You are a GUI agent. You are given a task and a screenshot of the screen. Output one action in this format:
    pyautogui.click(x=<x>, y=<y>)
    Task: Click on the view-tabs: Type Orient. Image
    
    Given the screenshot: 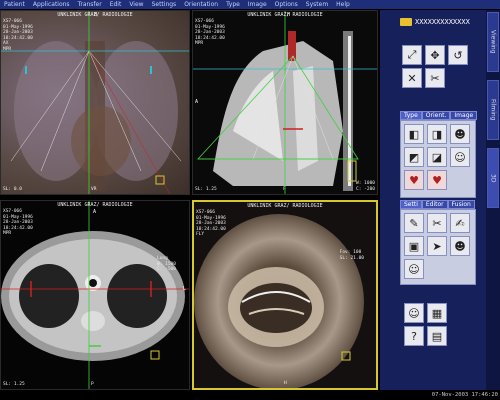 What is the action you would take?
    pyautogui.click(x=439, y=115)
    